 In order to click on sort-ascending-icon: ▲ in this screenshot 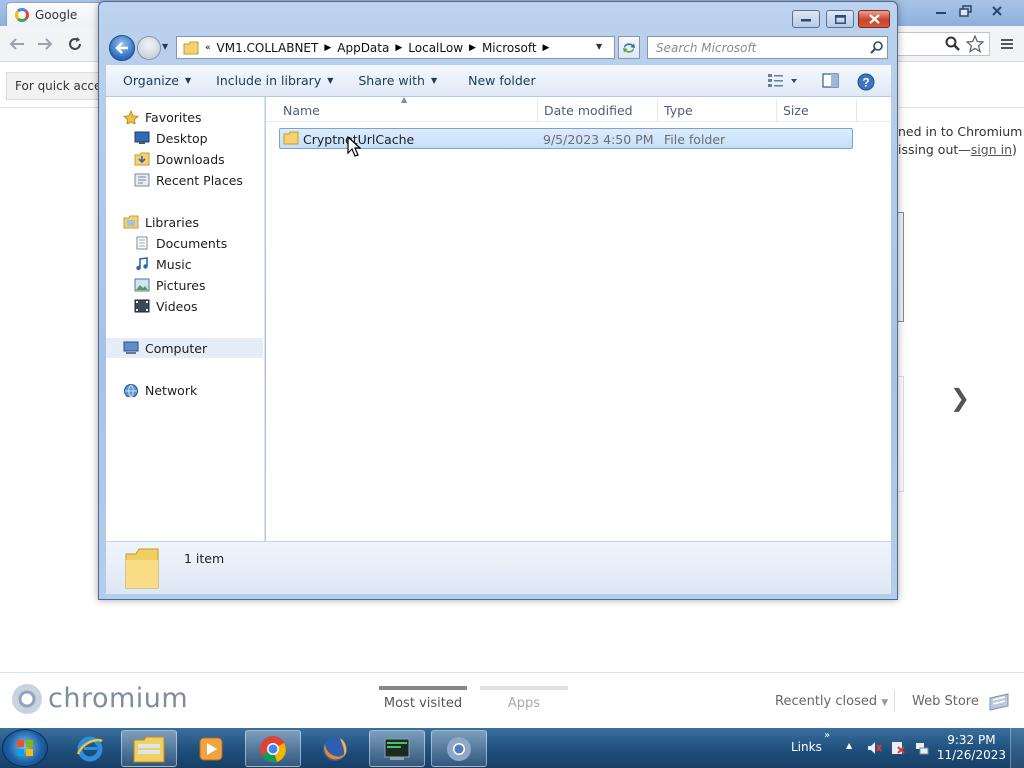, I will do `click(404, 99)`.